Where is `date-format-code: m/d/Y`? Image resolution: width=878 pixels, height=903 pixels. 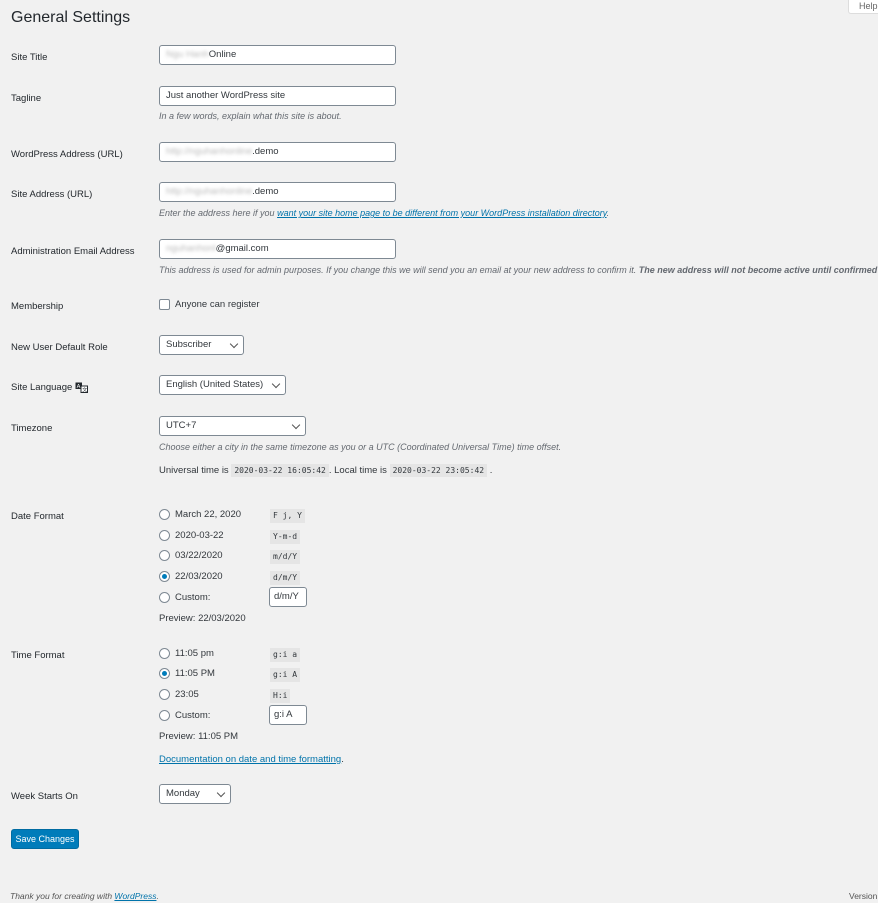
date-format-code: m/d/Y is located at coordinates (285, 557).